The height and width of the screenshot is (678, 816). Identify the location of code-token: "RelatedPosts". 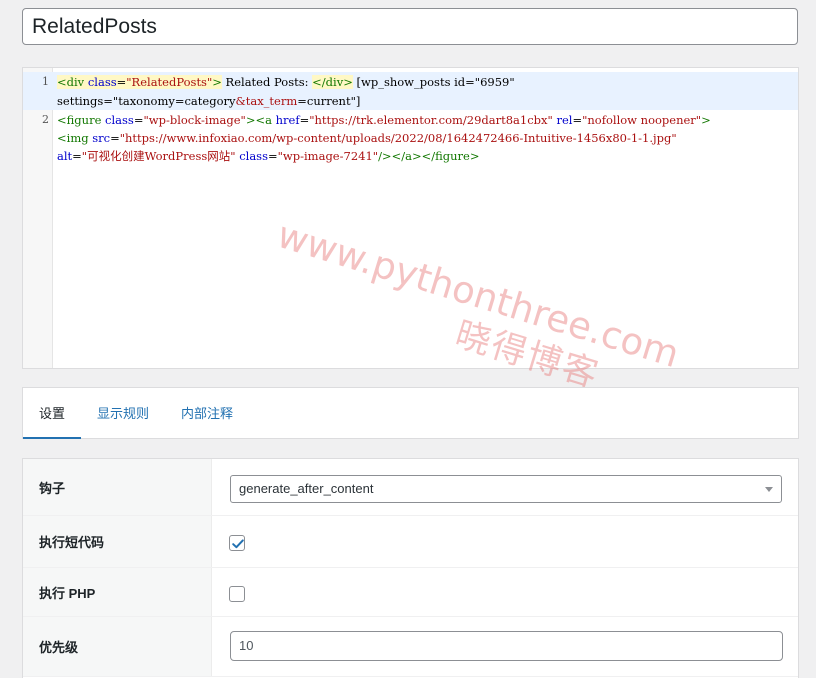
(169, 82).